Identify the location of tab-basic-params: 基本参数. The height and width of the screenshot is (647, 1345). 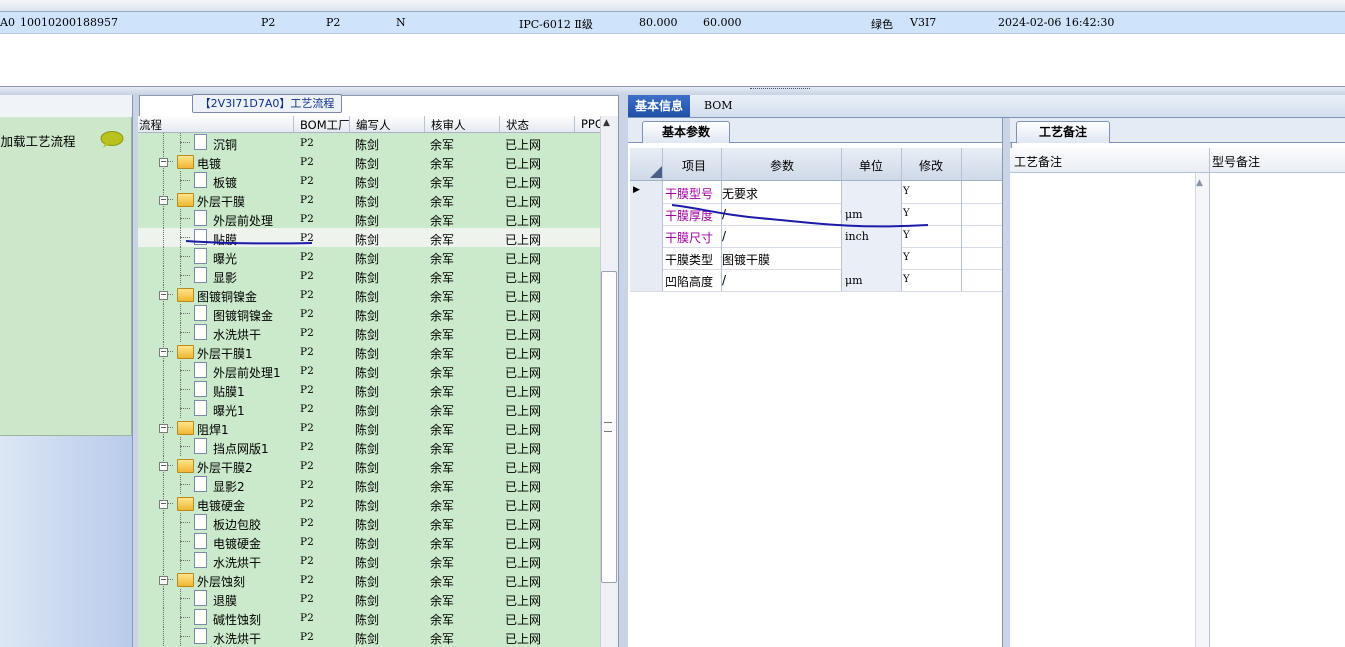
(686, 132).